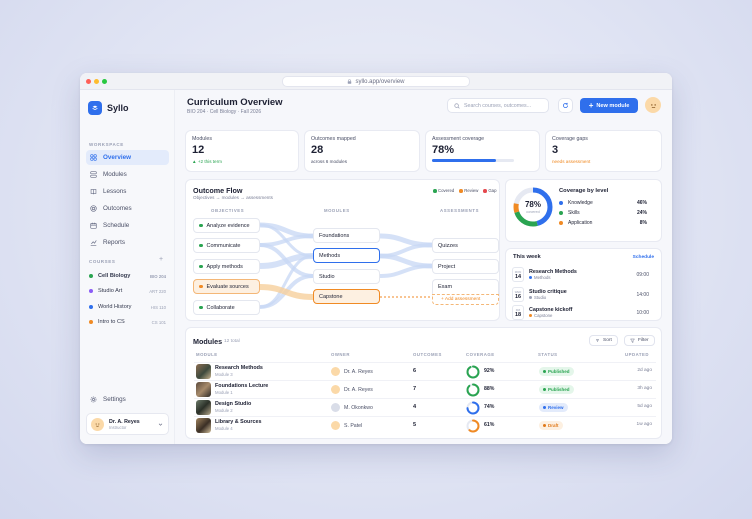 The width and height of the screenshot is (752, 519). Describe the element at coordinates (127, 174) in the screenshot. I see `nav-modules: Modules` at that location.